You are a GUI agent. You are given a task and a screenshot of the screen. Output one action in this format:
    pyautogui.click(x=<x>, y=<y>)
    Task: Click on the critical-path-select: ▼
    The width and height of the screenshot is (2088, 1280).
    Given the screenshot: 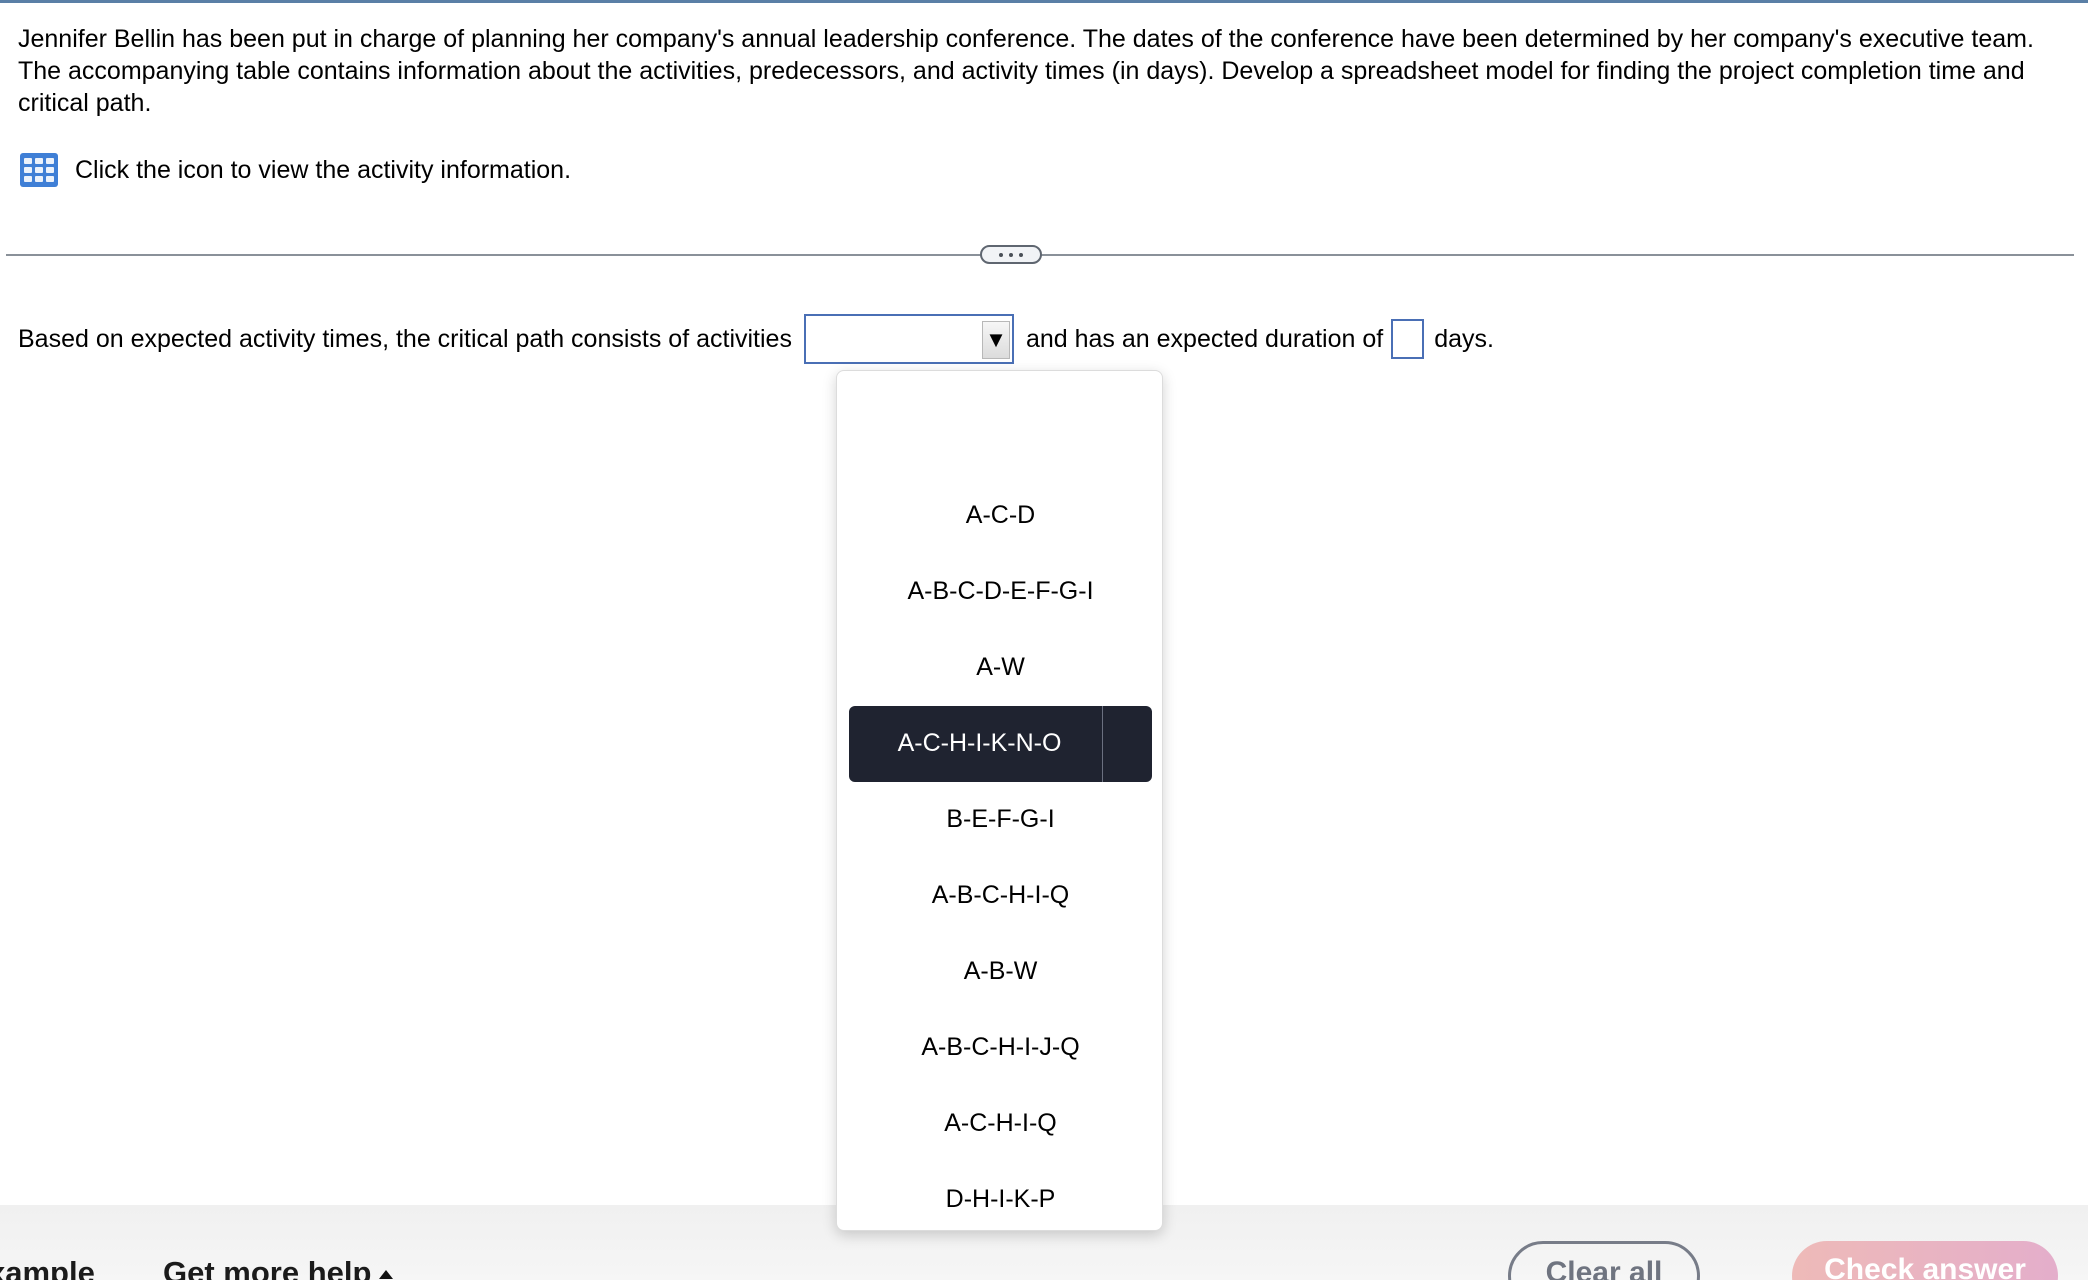 What is the action you would take?
    pyautogui.click(x=908, y=339)
    